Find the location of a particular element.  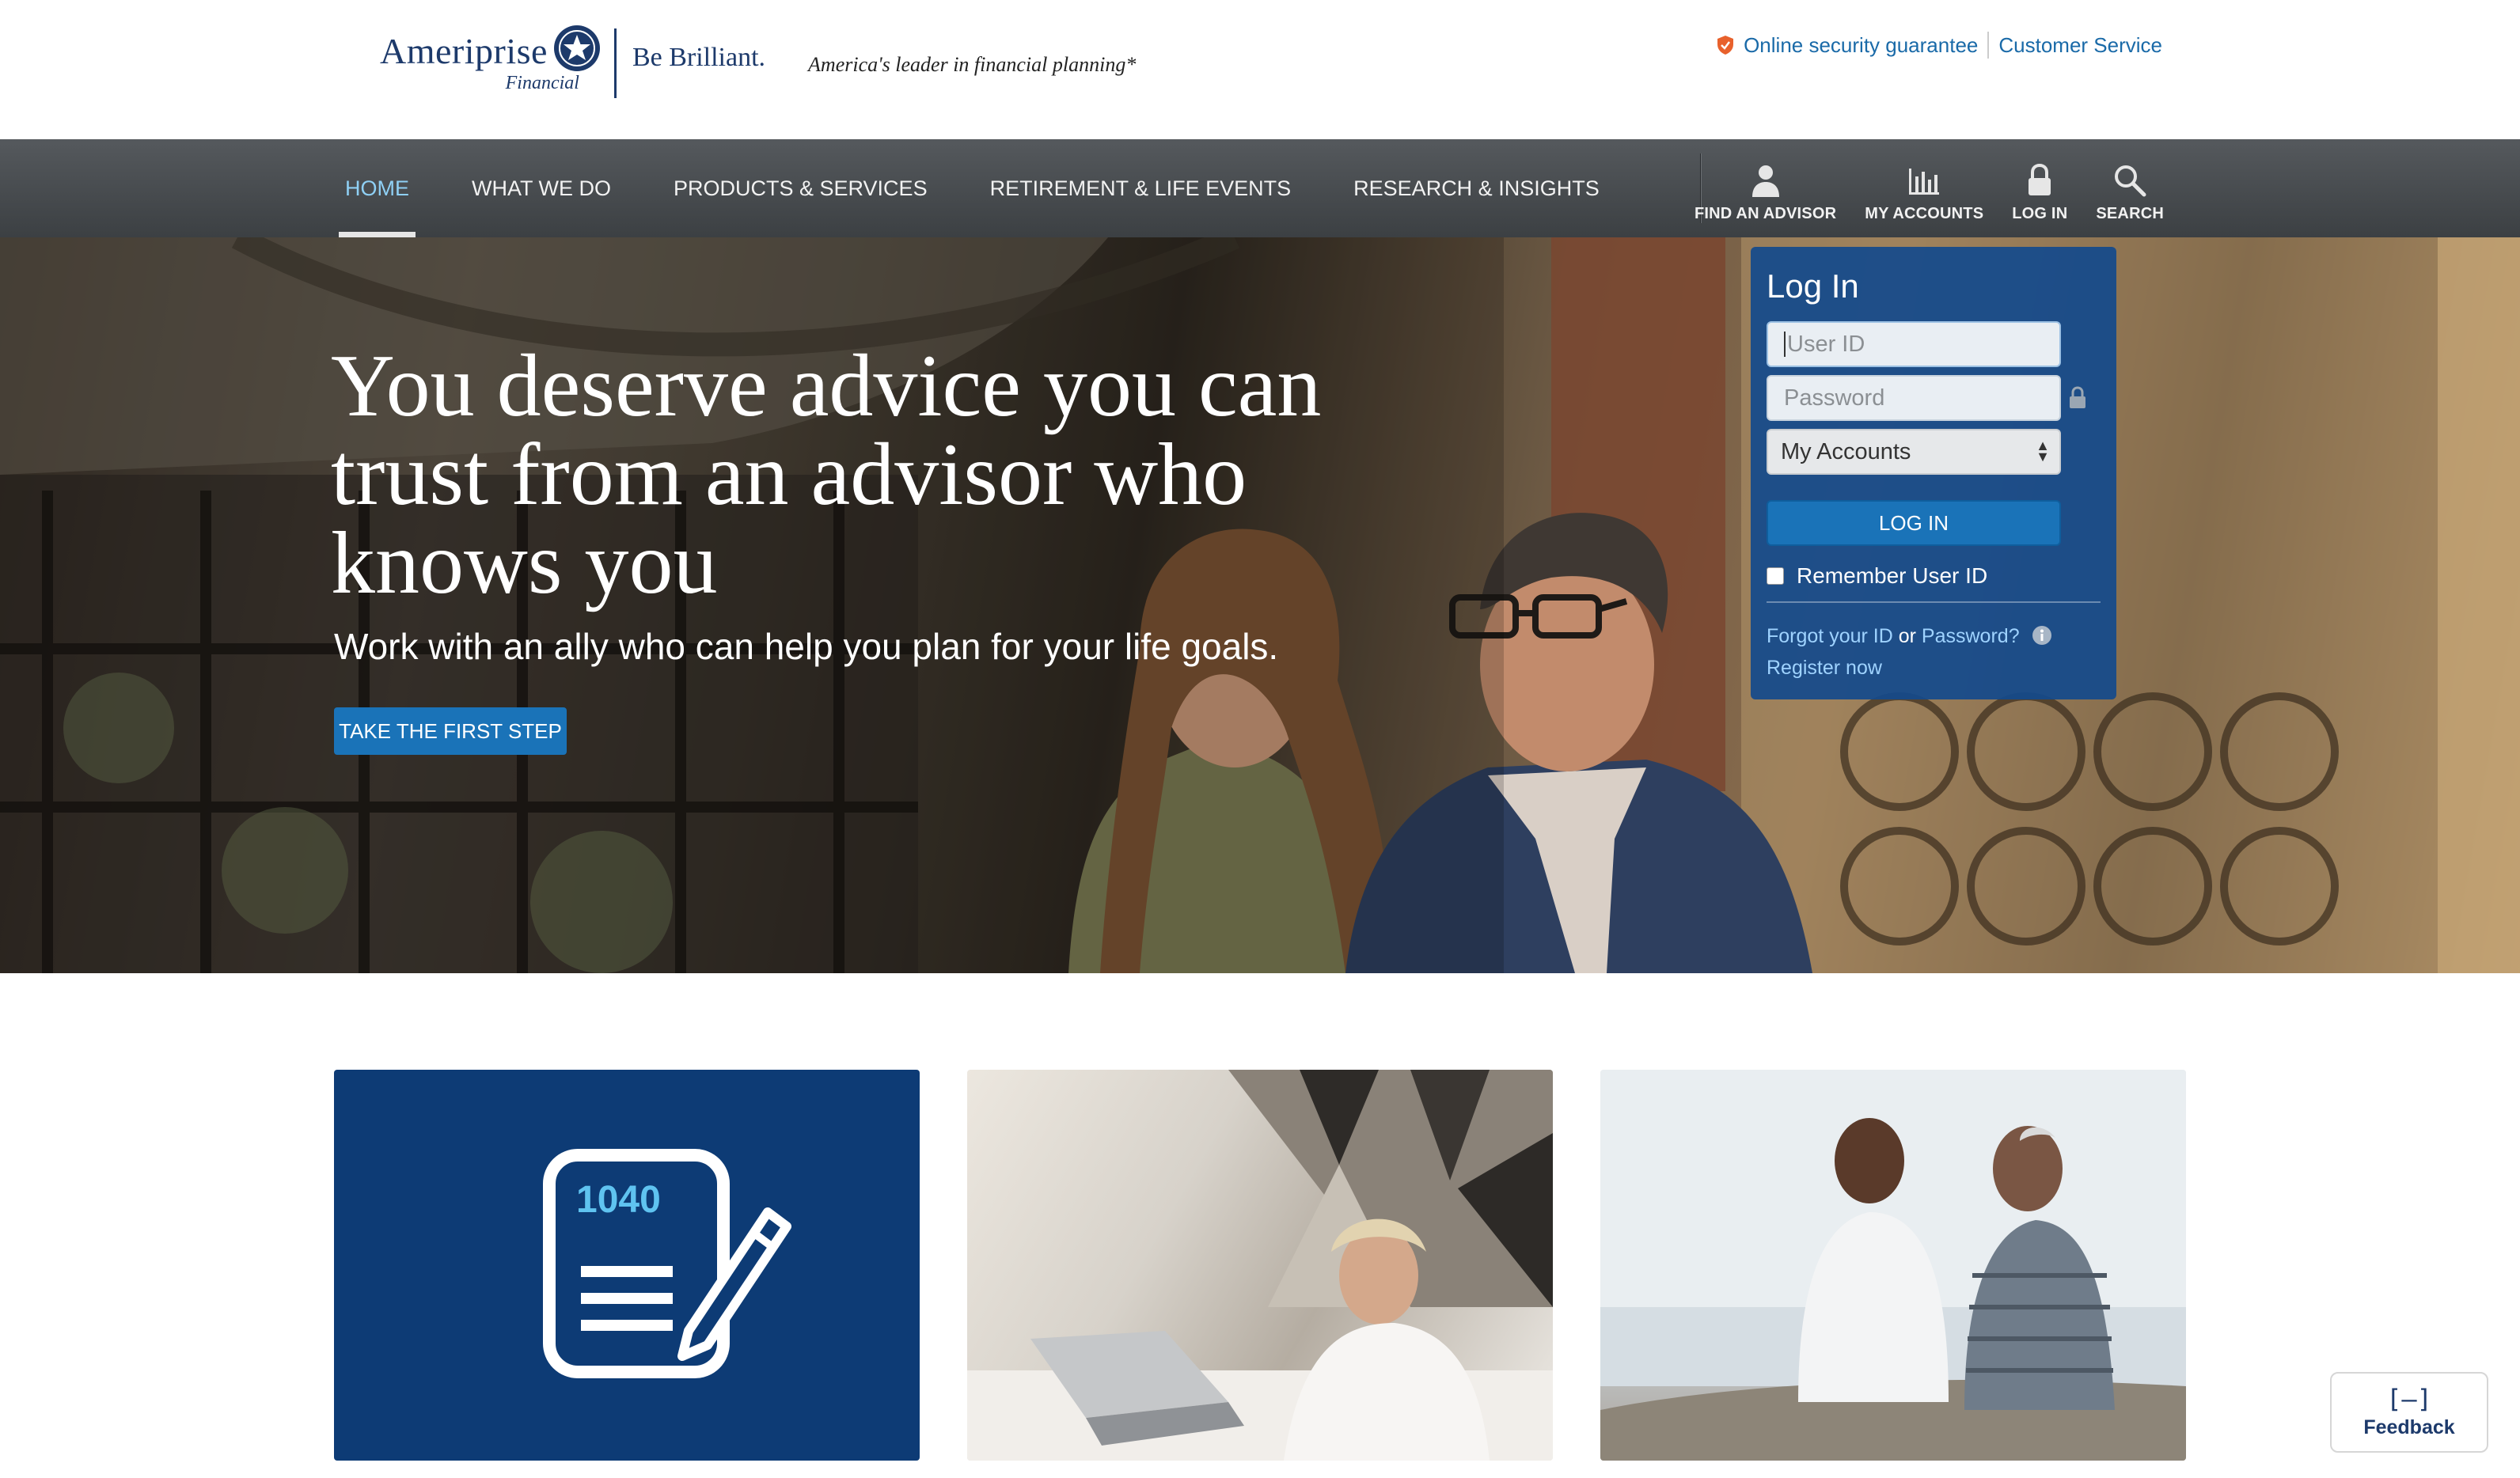

userid-input: User ID is located at coordinates (1914, 344).